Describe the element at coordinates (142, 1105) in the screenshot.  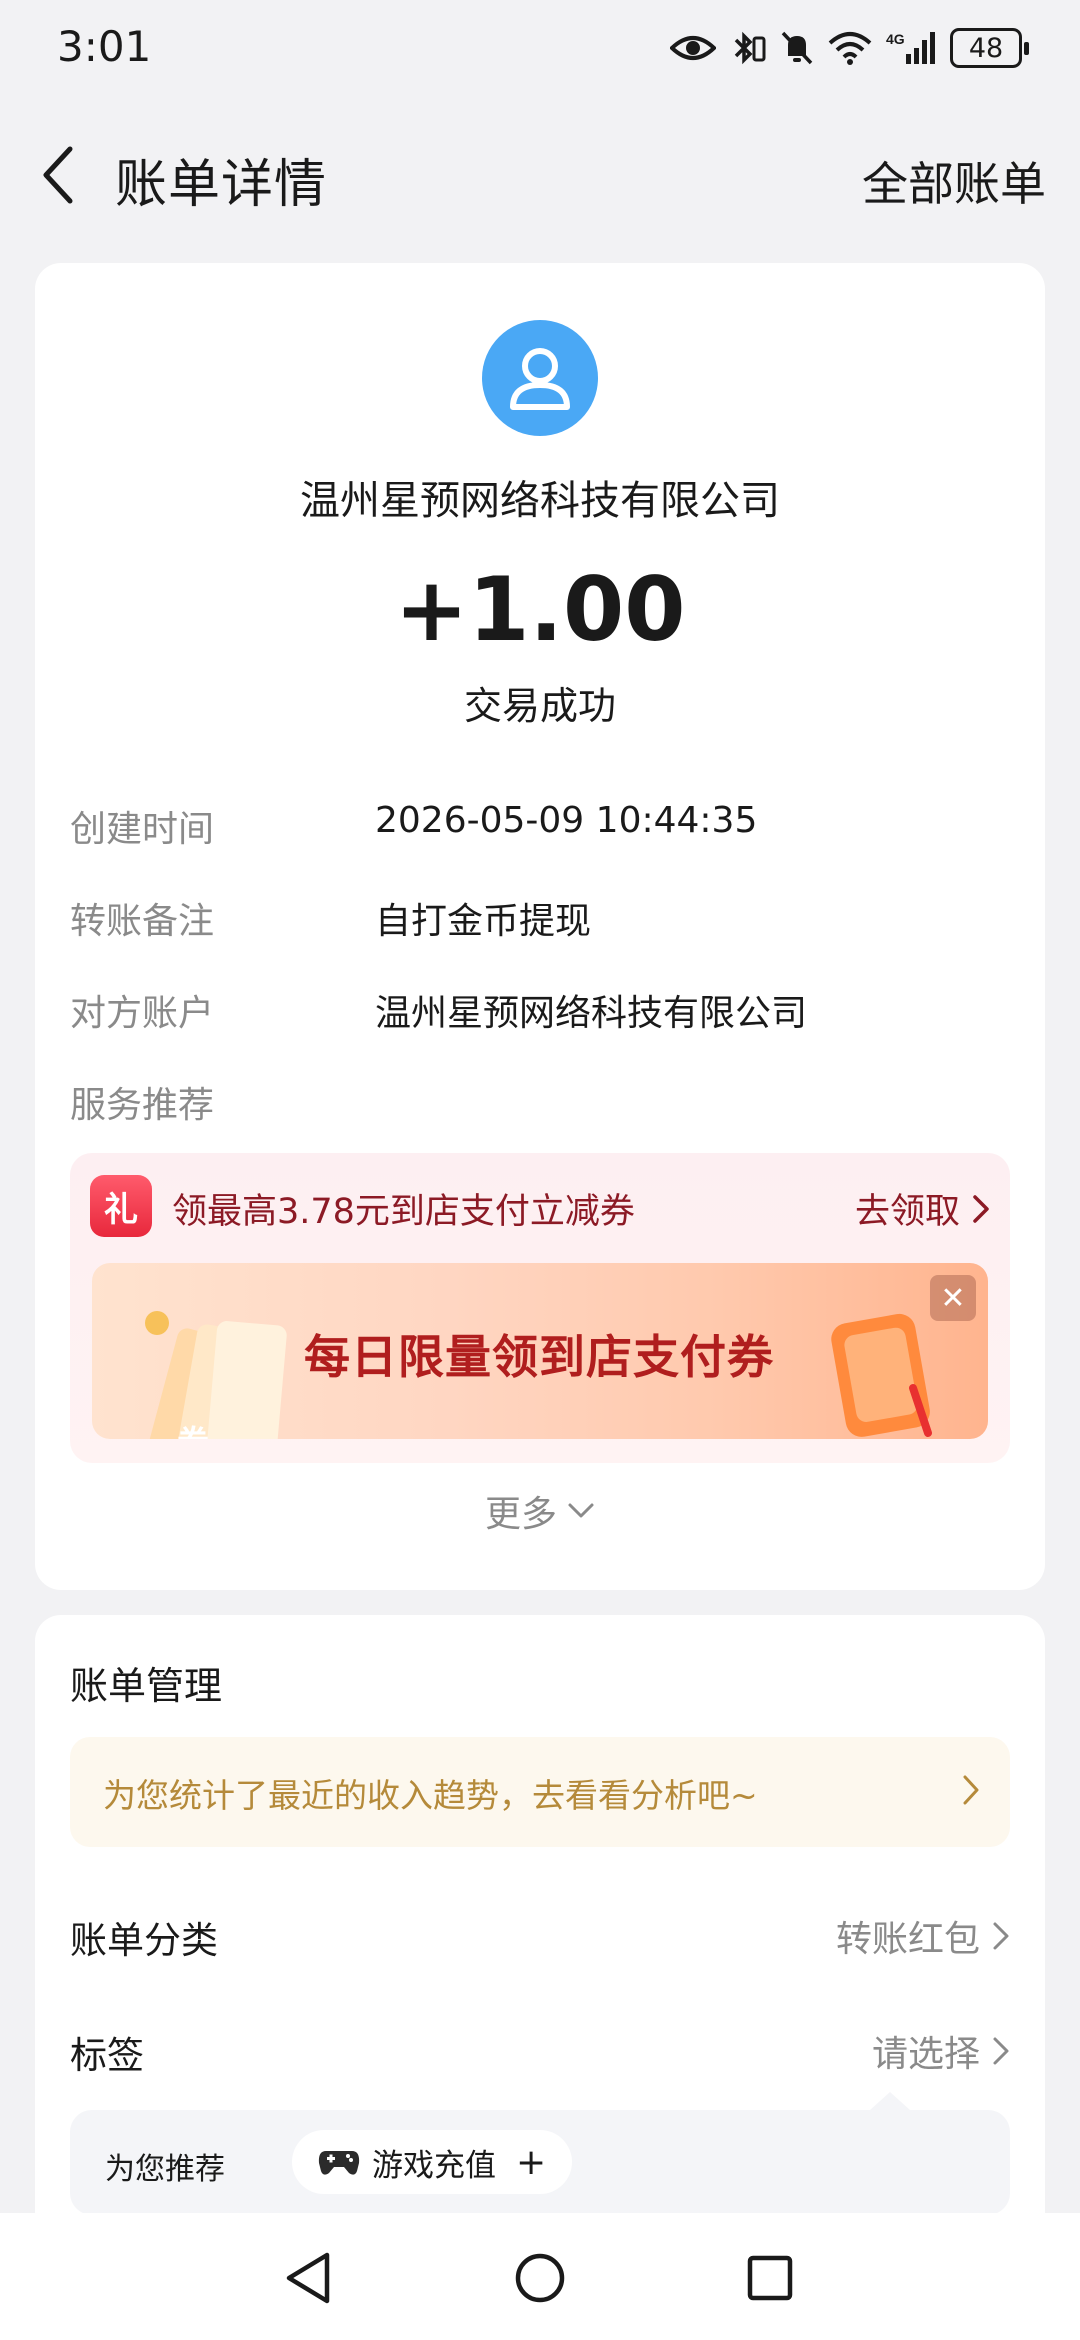
I see `detail-label: 服务推荐` at that location.